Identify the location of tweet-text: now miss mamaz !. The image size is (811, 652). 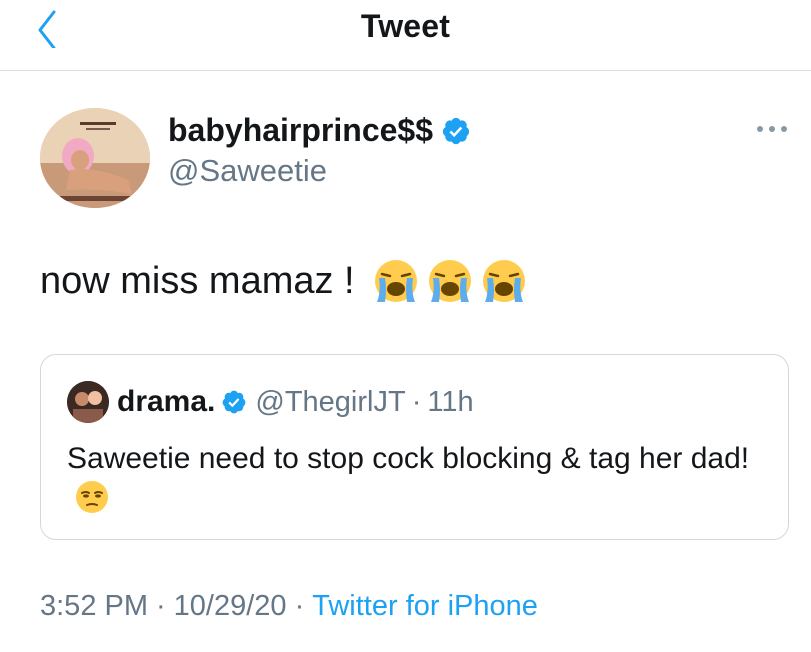
(197, 280).